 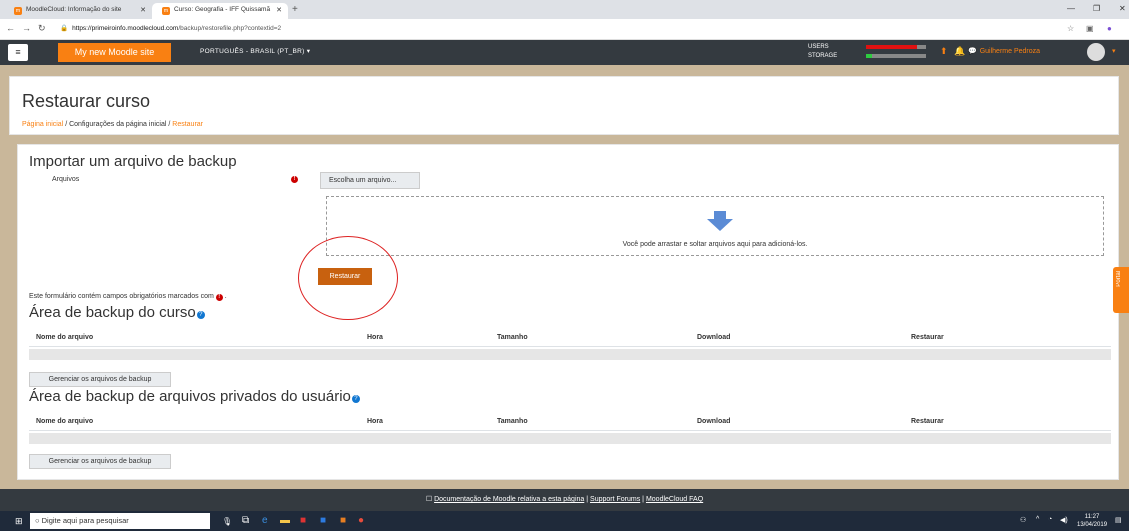 What do you see at coordinates (720, 221) in the screenshot?
I see `arrow-down-icon` at bounding box center [720, 221].